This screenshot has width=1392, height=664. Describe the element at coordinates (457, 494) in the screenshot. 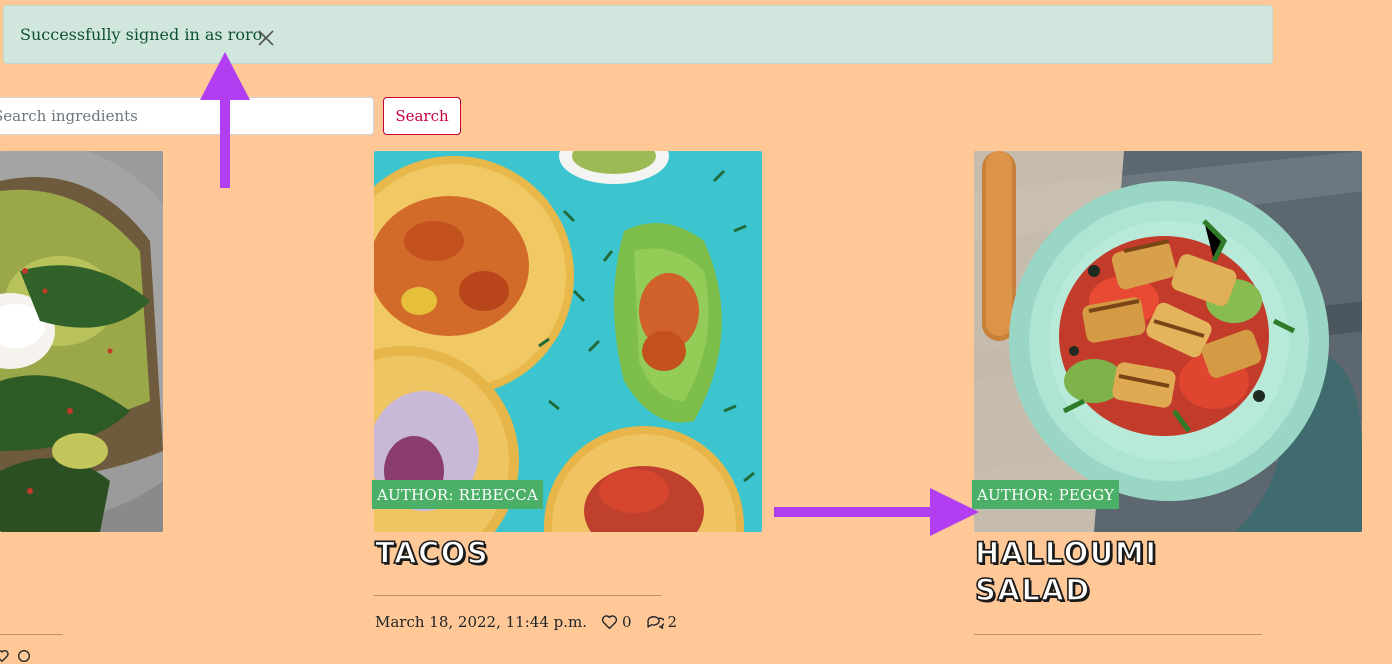

I see `author-badge: AUTHOR: REBECCA` at that location.